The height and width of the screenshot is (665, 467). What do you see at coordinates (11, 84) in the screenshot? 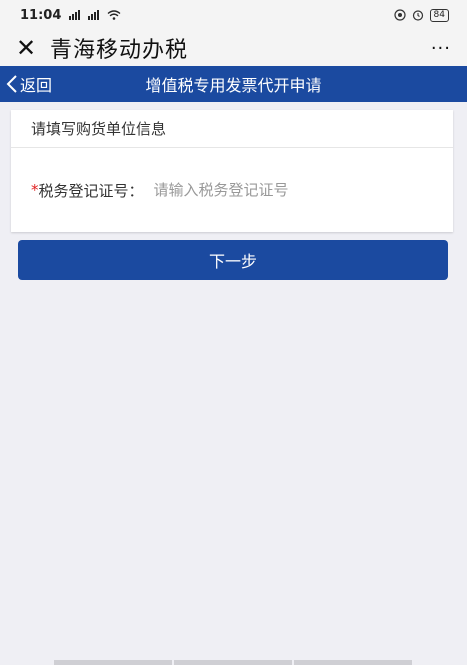
I see `chevron-left-icon` at bounding box center [11, 84].